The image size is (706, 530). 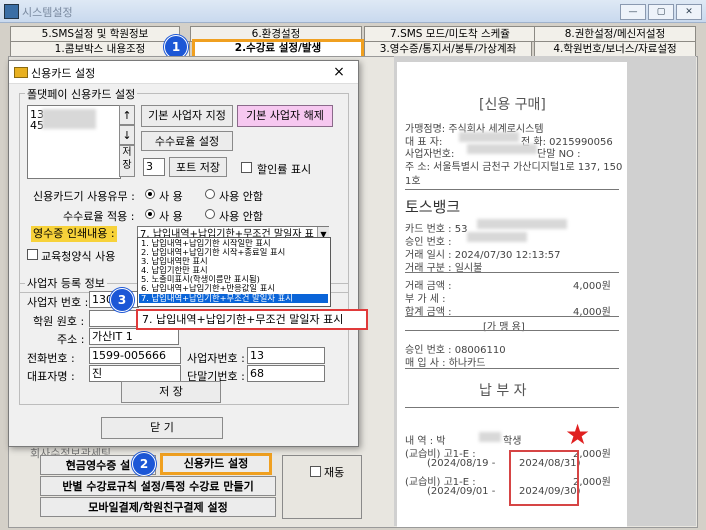 What do you see at coordinates (315, 471) in the screenshot?
I see `retry-checkbox` at bounding box center [315, 471].